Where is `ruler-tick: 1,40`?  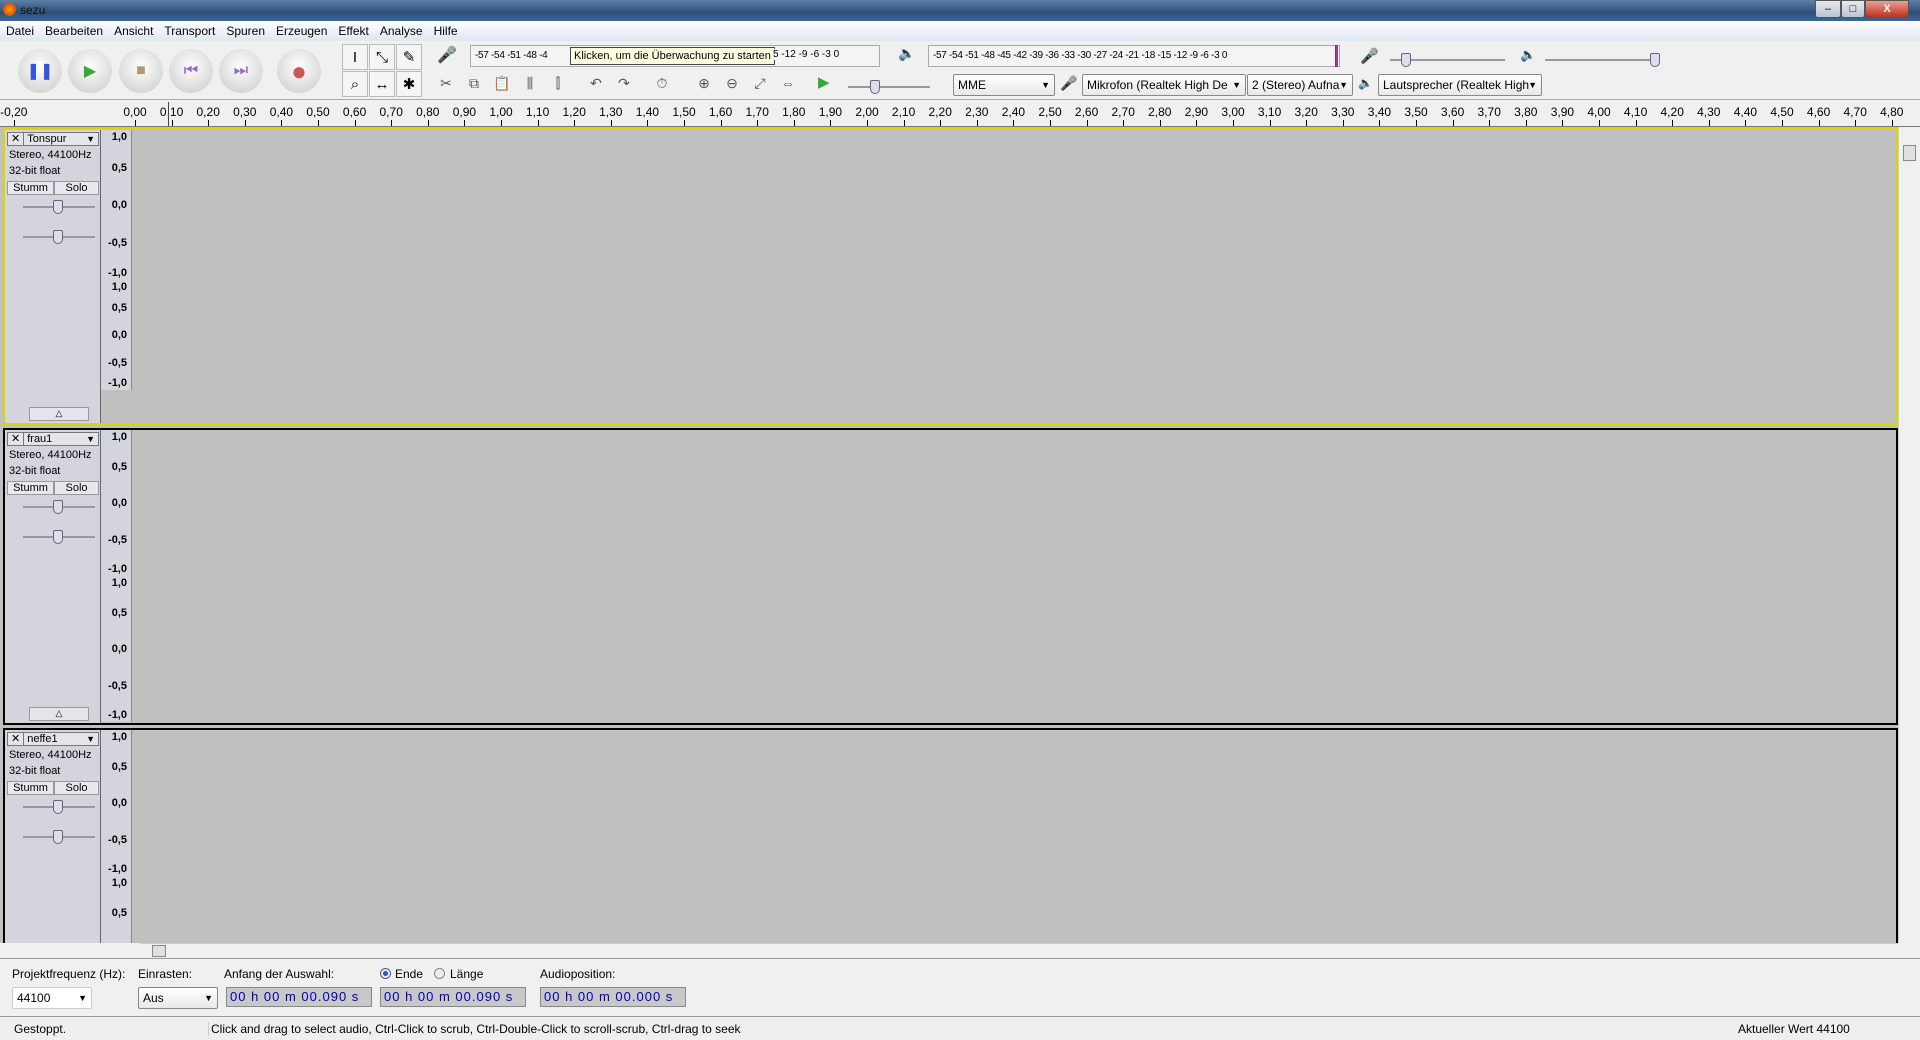 ruler-tick: 1,40 is located at coordinates (647, 112).